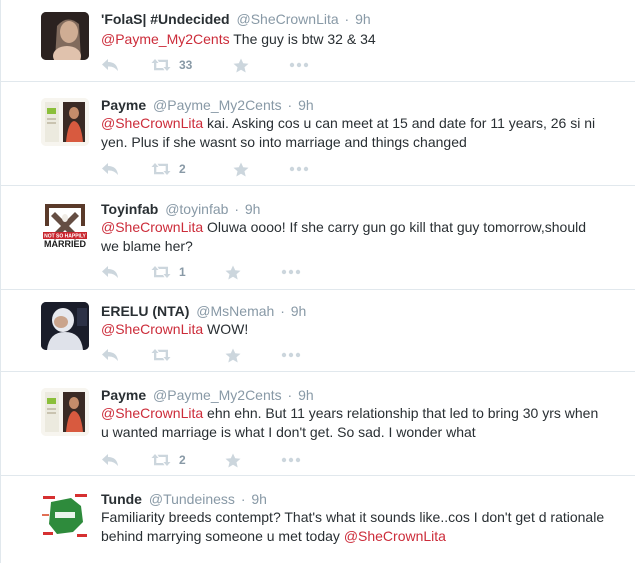  I want to click on tweet-fullname: ERELU (NTA), so click(145, 311).